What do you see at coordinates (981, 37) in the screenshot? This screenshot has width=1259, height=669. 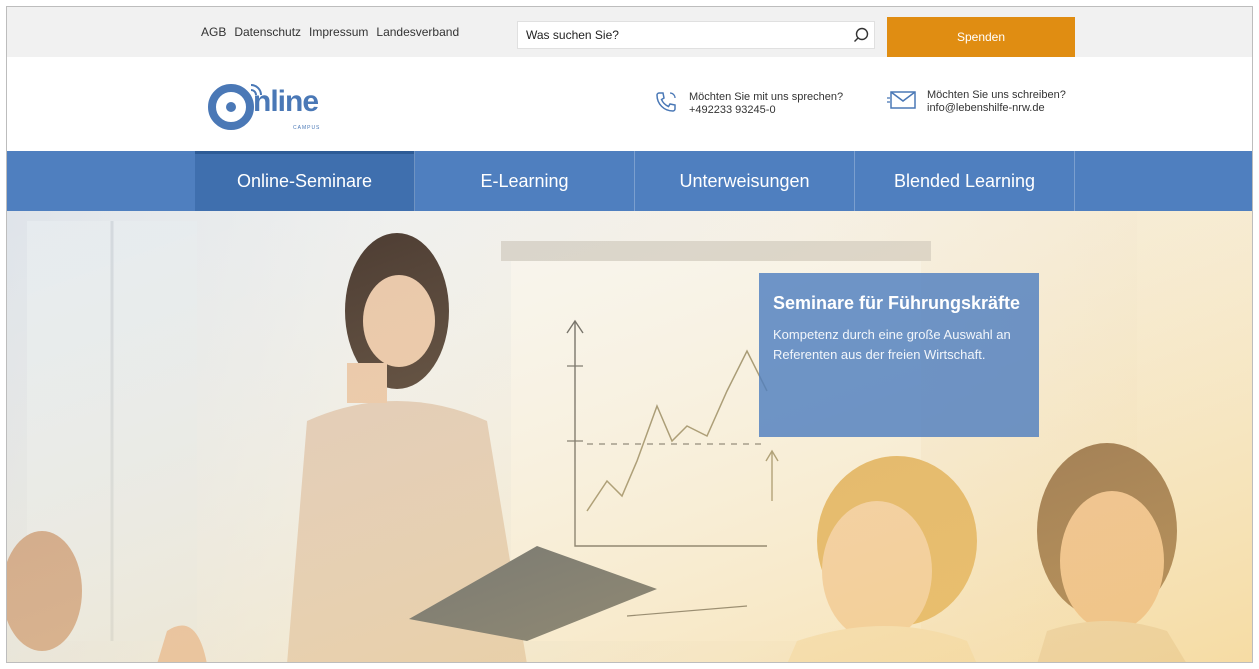 I see `donate-button: Spenden` at bounding box center [981, 37].